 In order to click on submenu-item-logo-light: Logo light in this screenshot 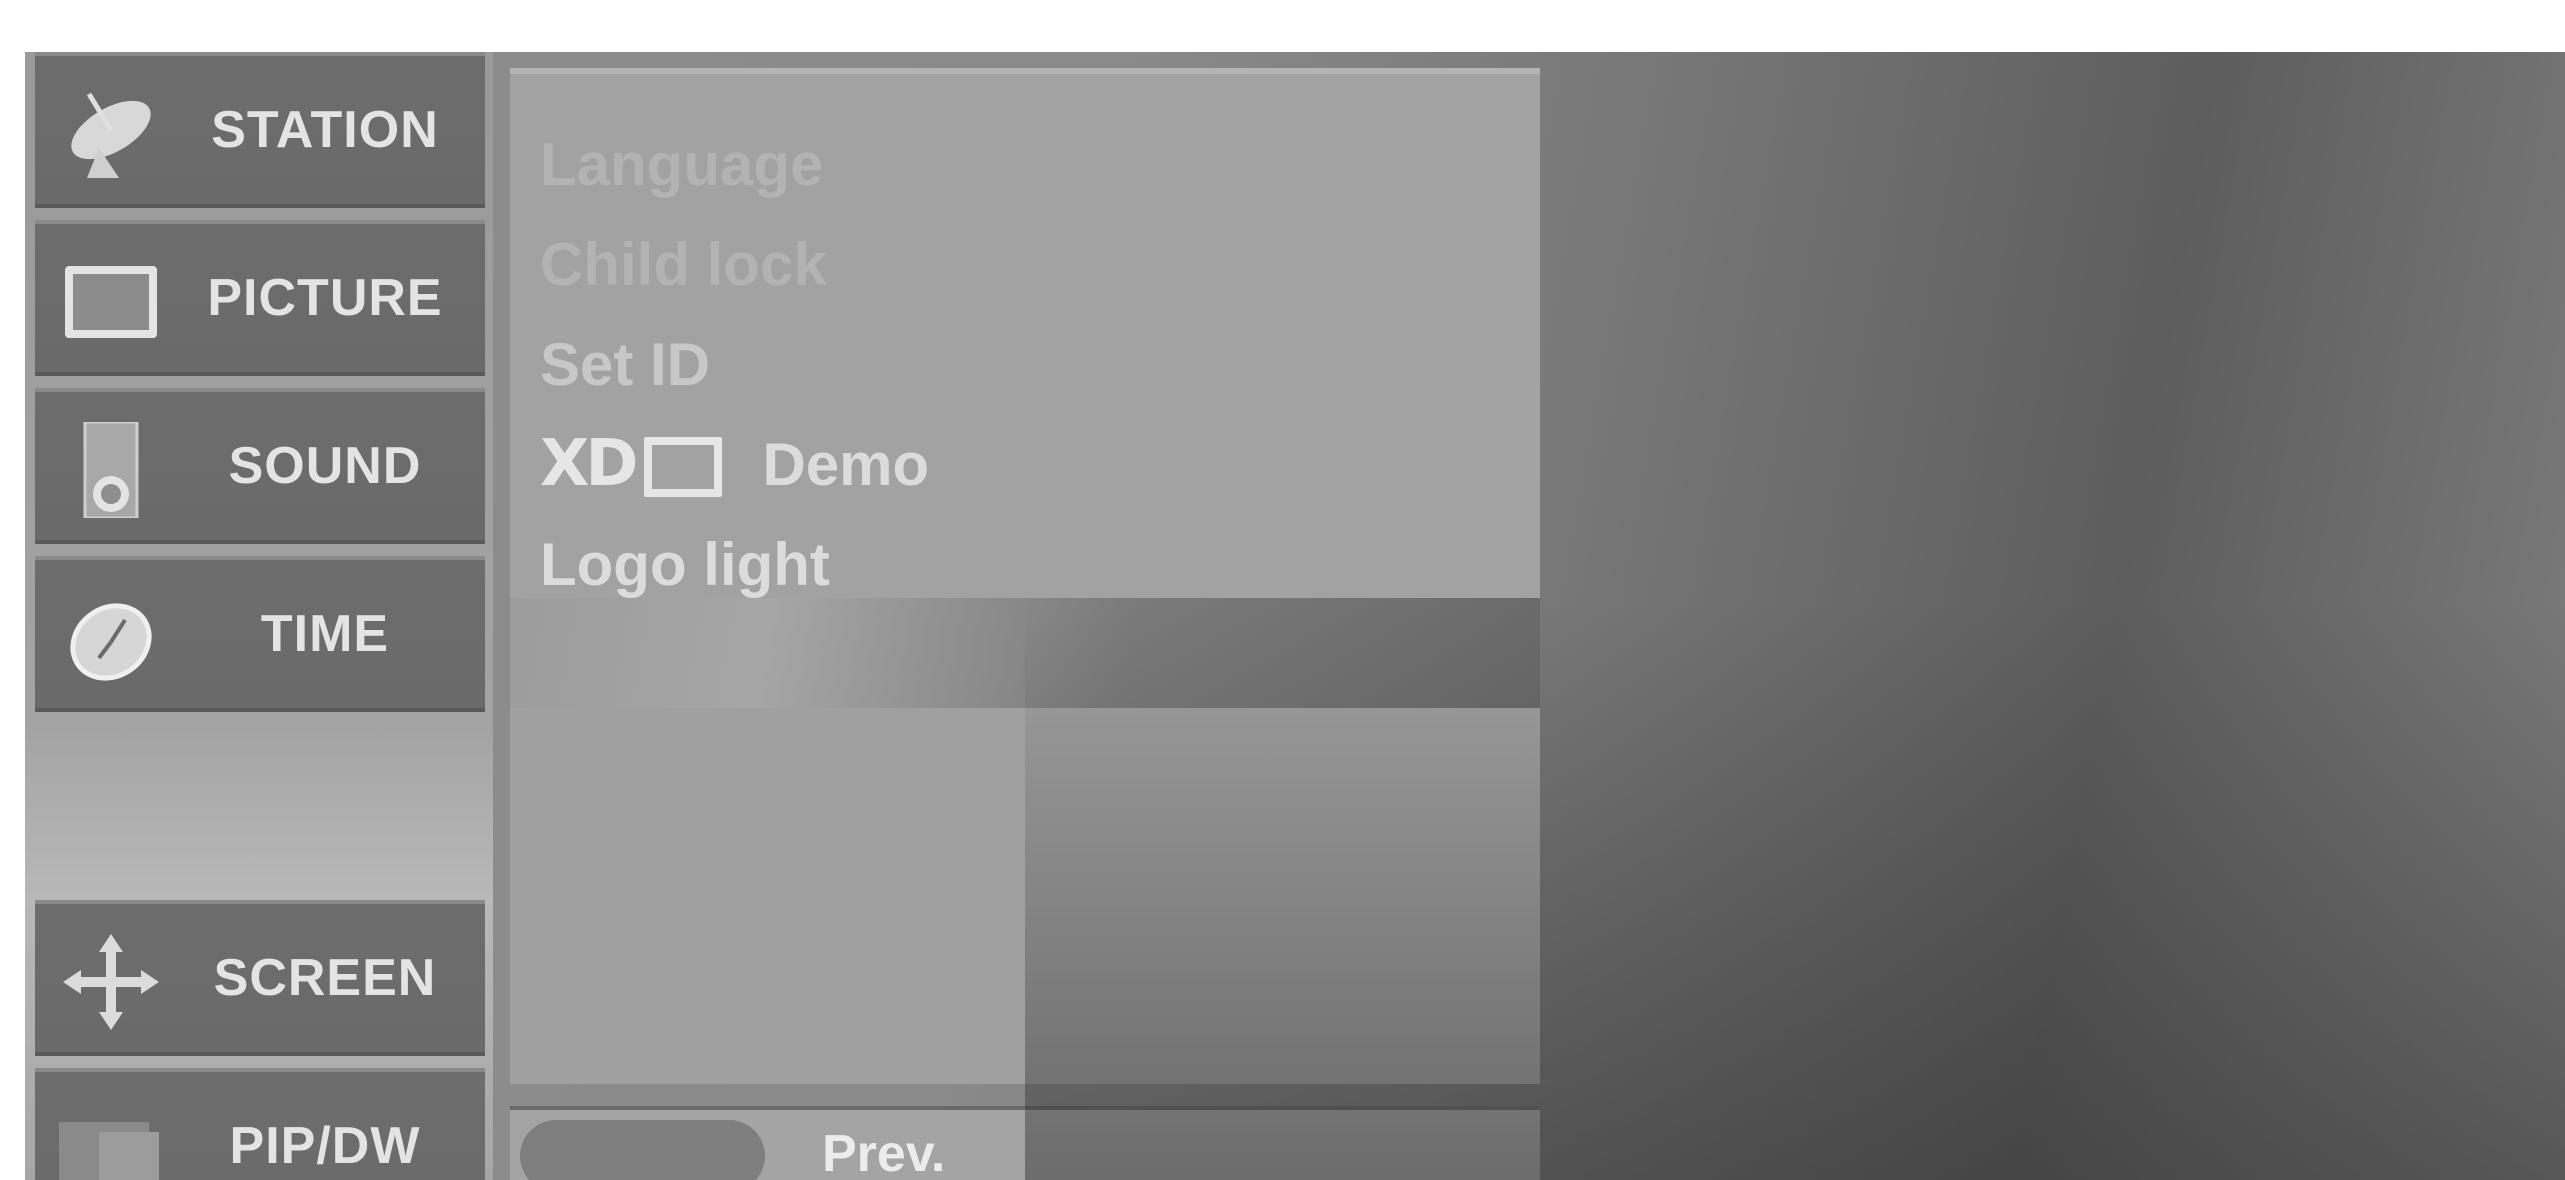, I will do `click(685, 564)`.